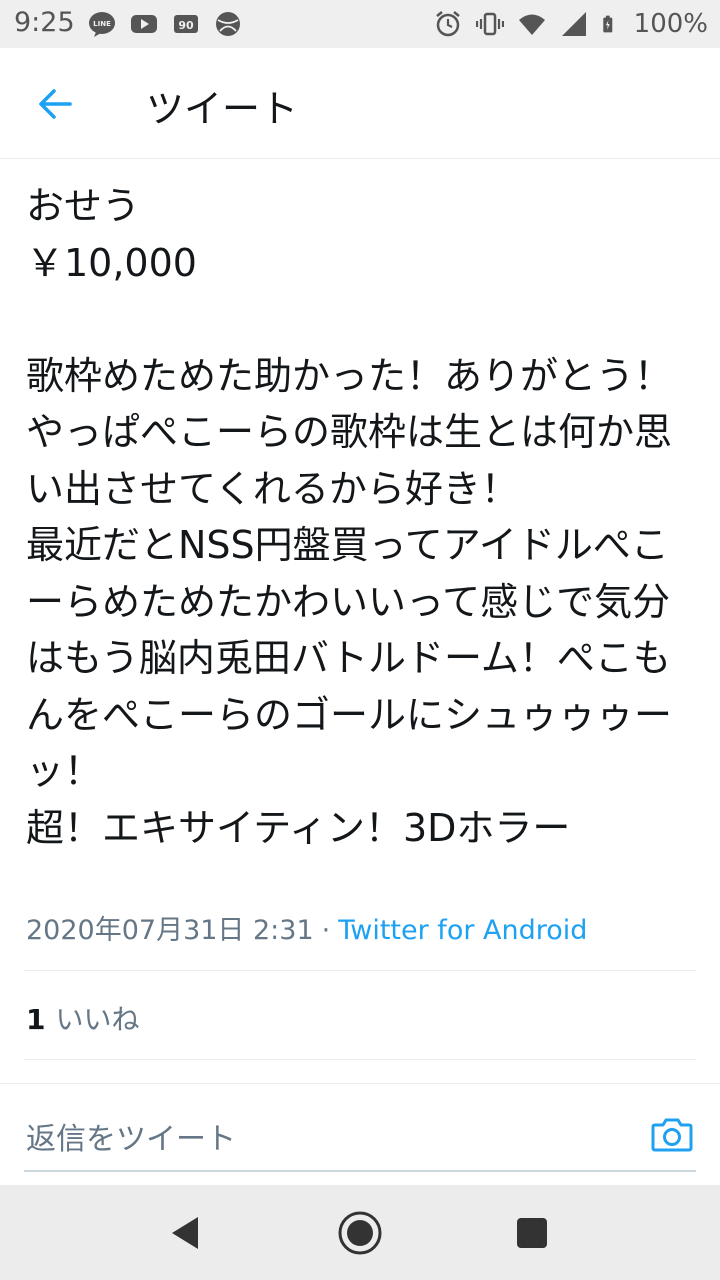  I want to click on home-circle-icon, so click(360, 1233).